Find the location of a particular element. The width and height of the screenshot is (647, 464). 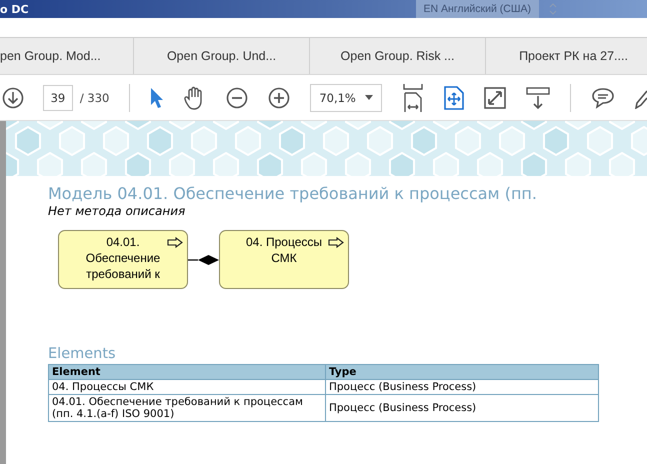

column-header: Type is located at coordinates (462, 372).